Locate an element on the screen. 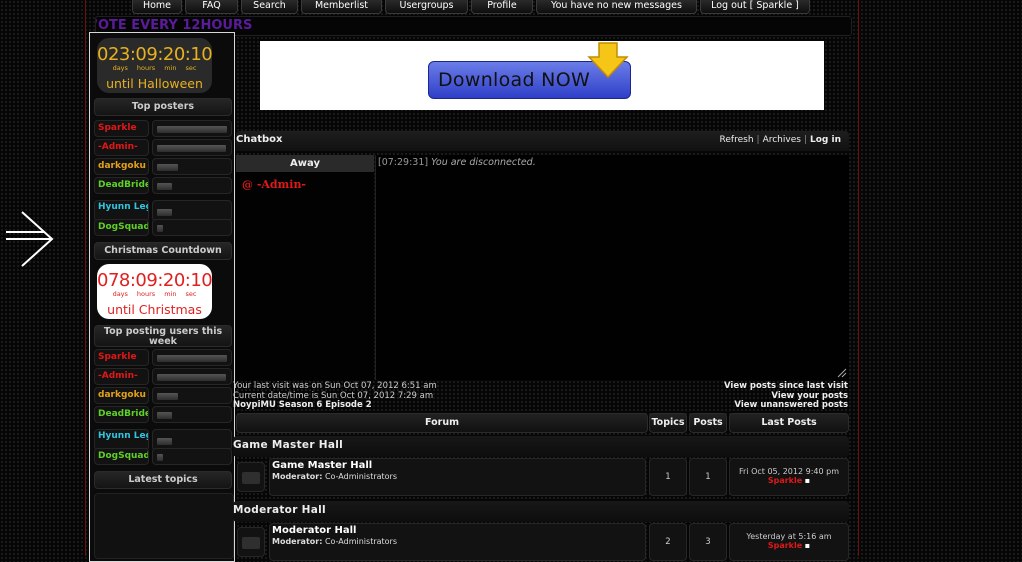  top-week-heading: Top posting users this week is located at coordinates (163, 336).